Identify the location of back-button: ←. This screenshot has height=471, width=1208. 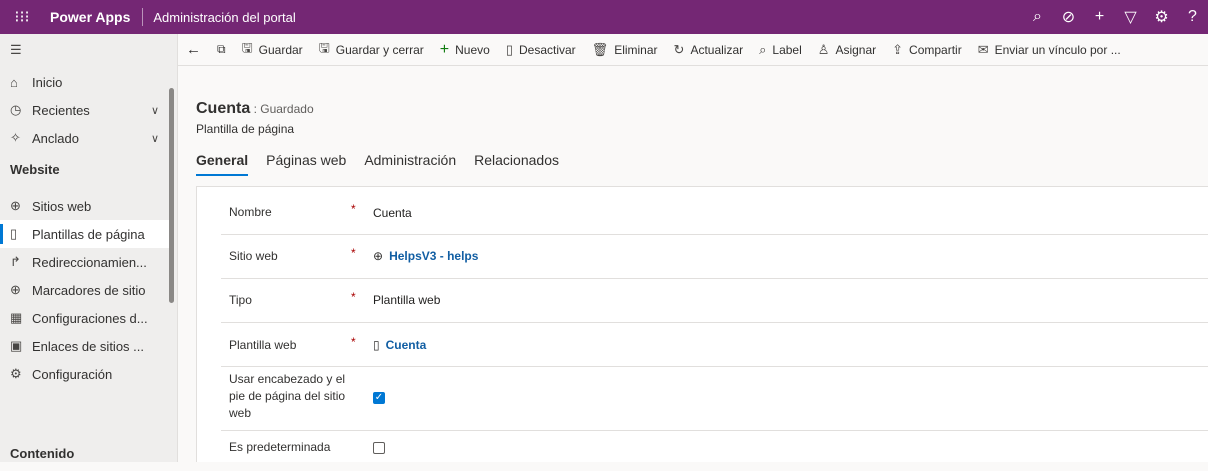
(193, 49).